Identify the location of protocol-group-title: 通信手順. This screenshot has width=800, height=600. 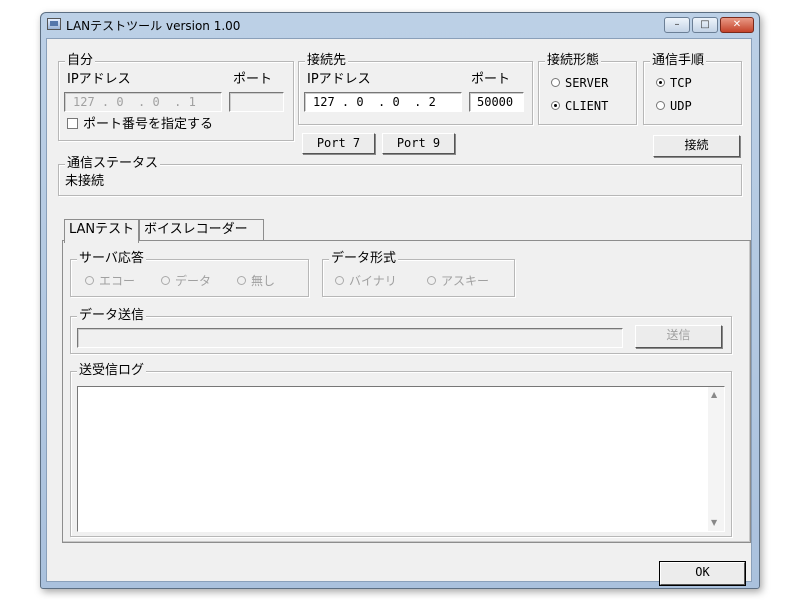
(678, 61).